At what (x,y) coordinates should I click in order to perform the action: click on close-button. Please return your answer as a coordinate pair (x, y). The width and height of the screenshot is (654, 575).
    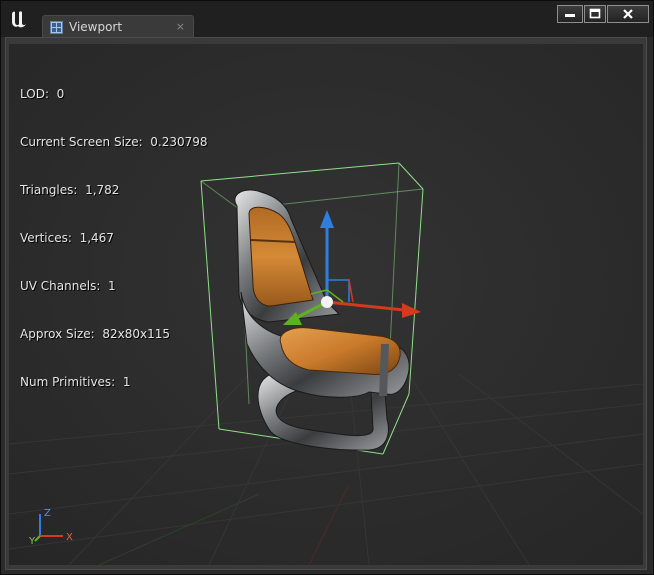
    Looking at the image, I should click on (628, 14).